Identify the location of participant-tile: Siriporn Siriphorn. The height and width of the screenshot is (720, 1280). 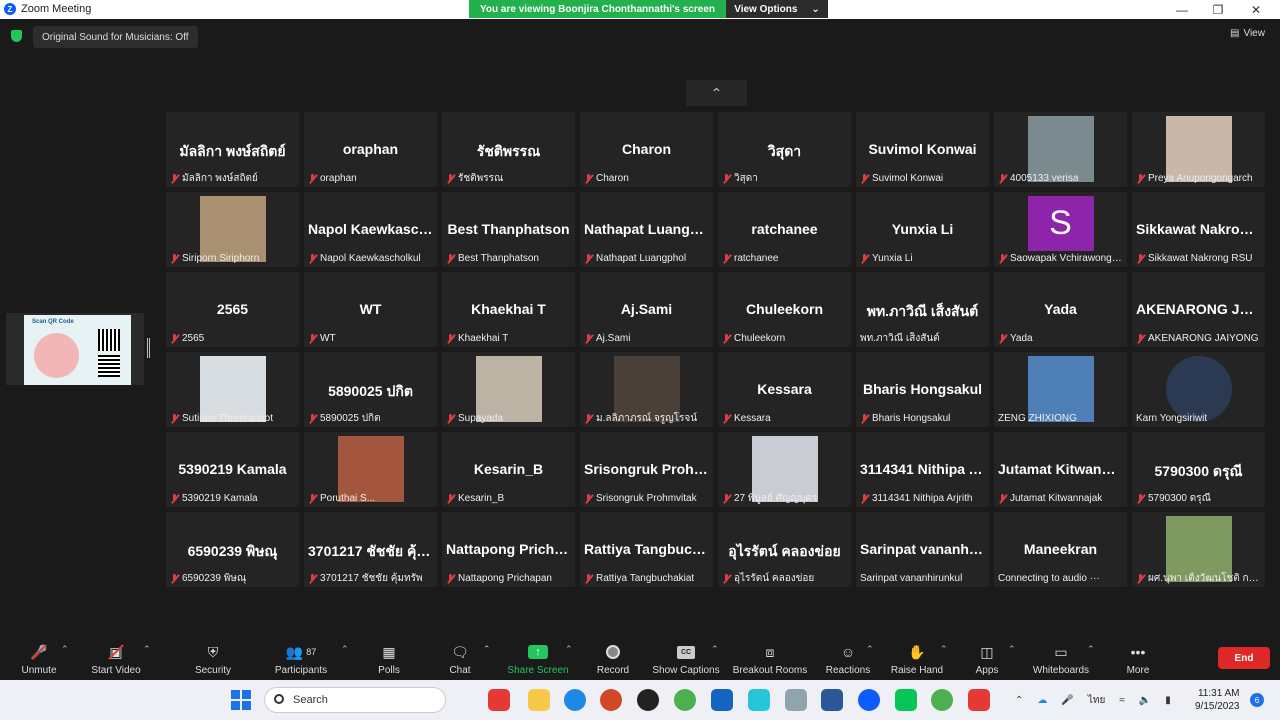
(232, 229).